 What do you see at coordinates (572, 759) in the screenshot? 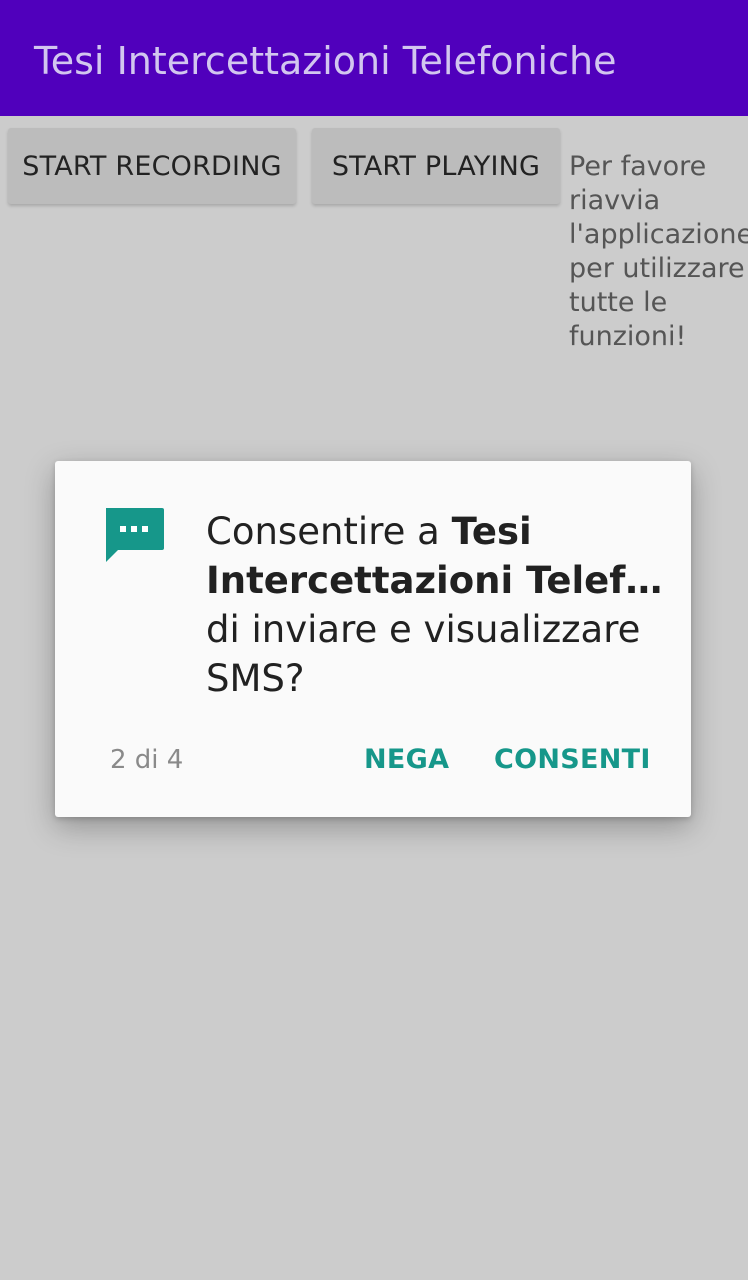
I see `allow-button: CONSENTI` at bounding box center [572, 759].